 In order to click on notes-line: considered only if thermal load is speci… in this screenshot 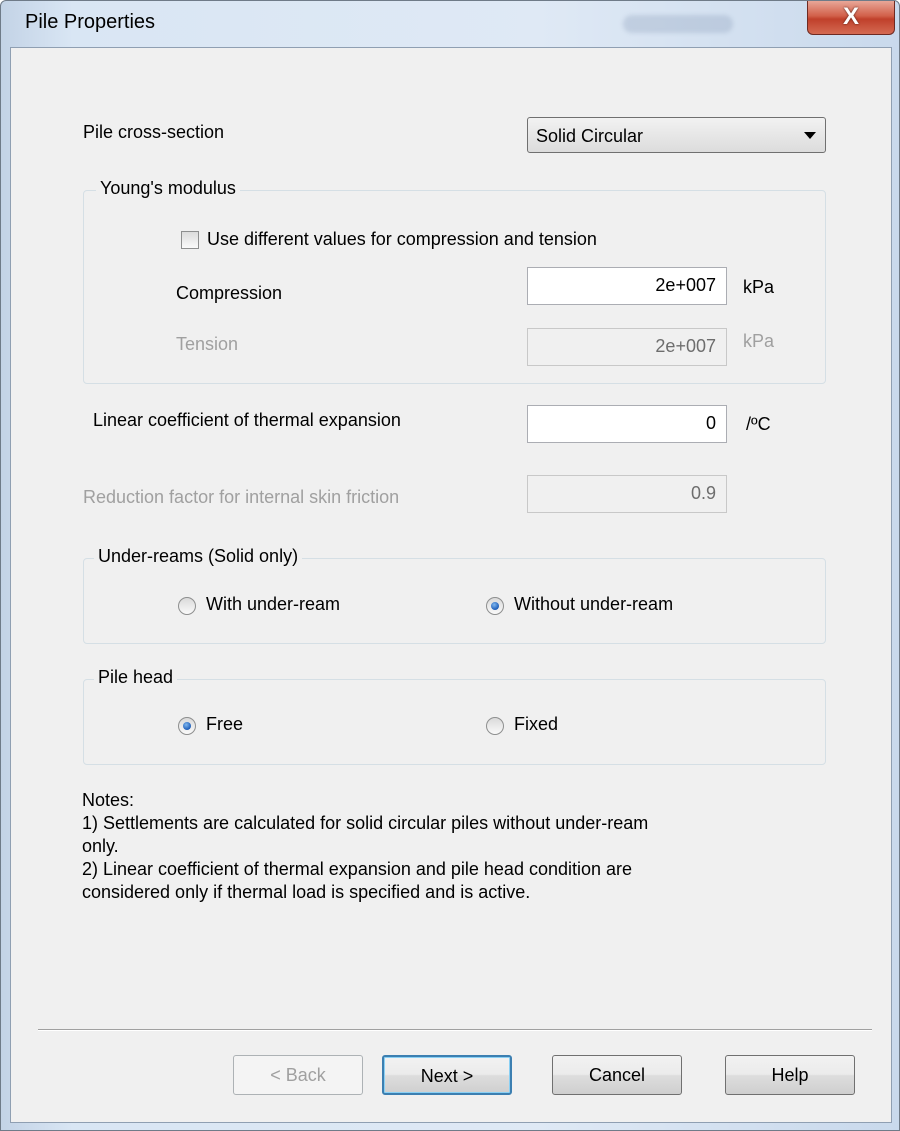, I will do `click(306, 892)`.